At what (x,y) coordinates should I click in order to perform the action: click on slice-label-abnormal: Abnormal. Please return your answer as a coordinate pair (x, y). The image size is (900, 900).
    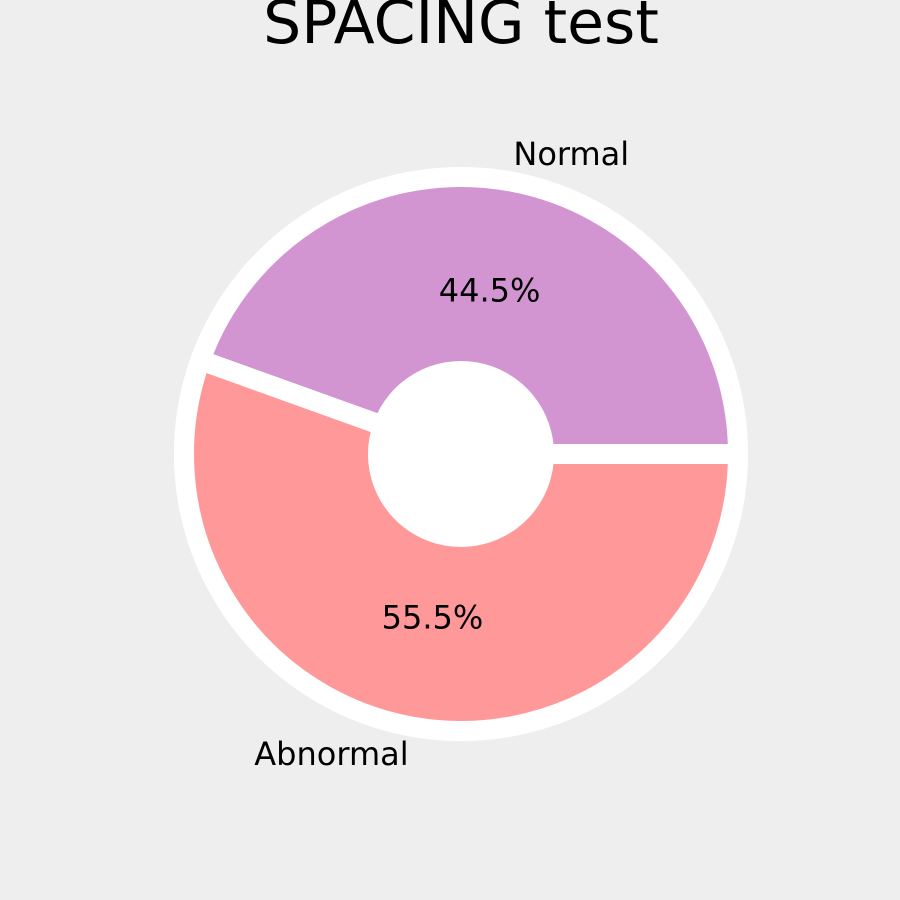
    Looking at the image, I should click on (331, 754).